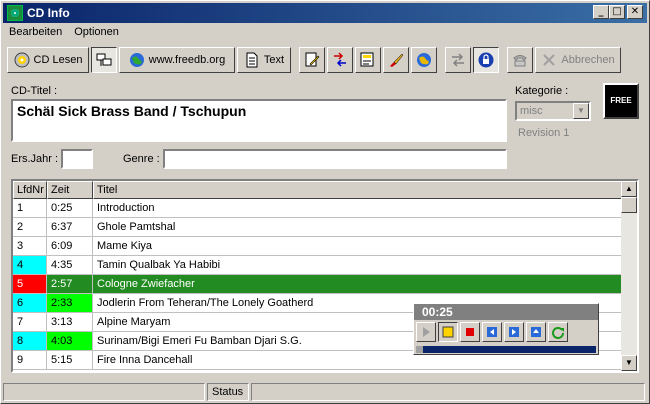 Image resolution: width=650 pixels, height=404 pixels. I want to click on table-row: 1 0:25 Introduction, so click(318, 208).